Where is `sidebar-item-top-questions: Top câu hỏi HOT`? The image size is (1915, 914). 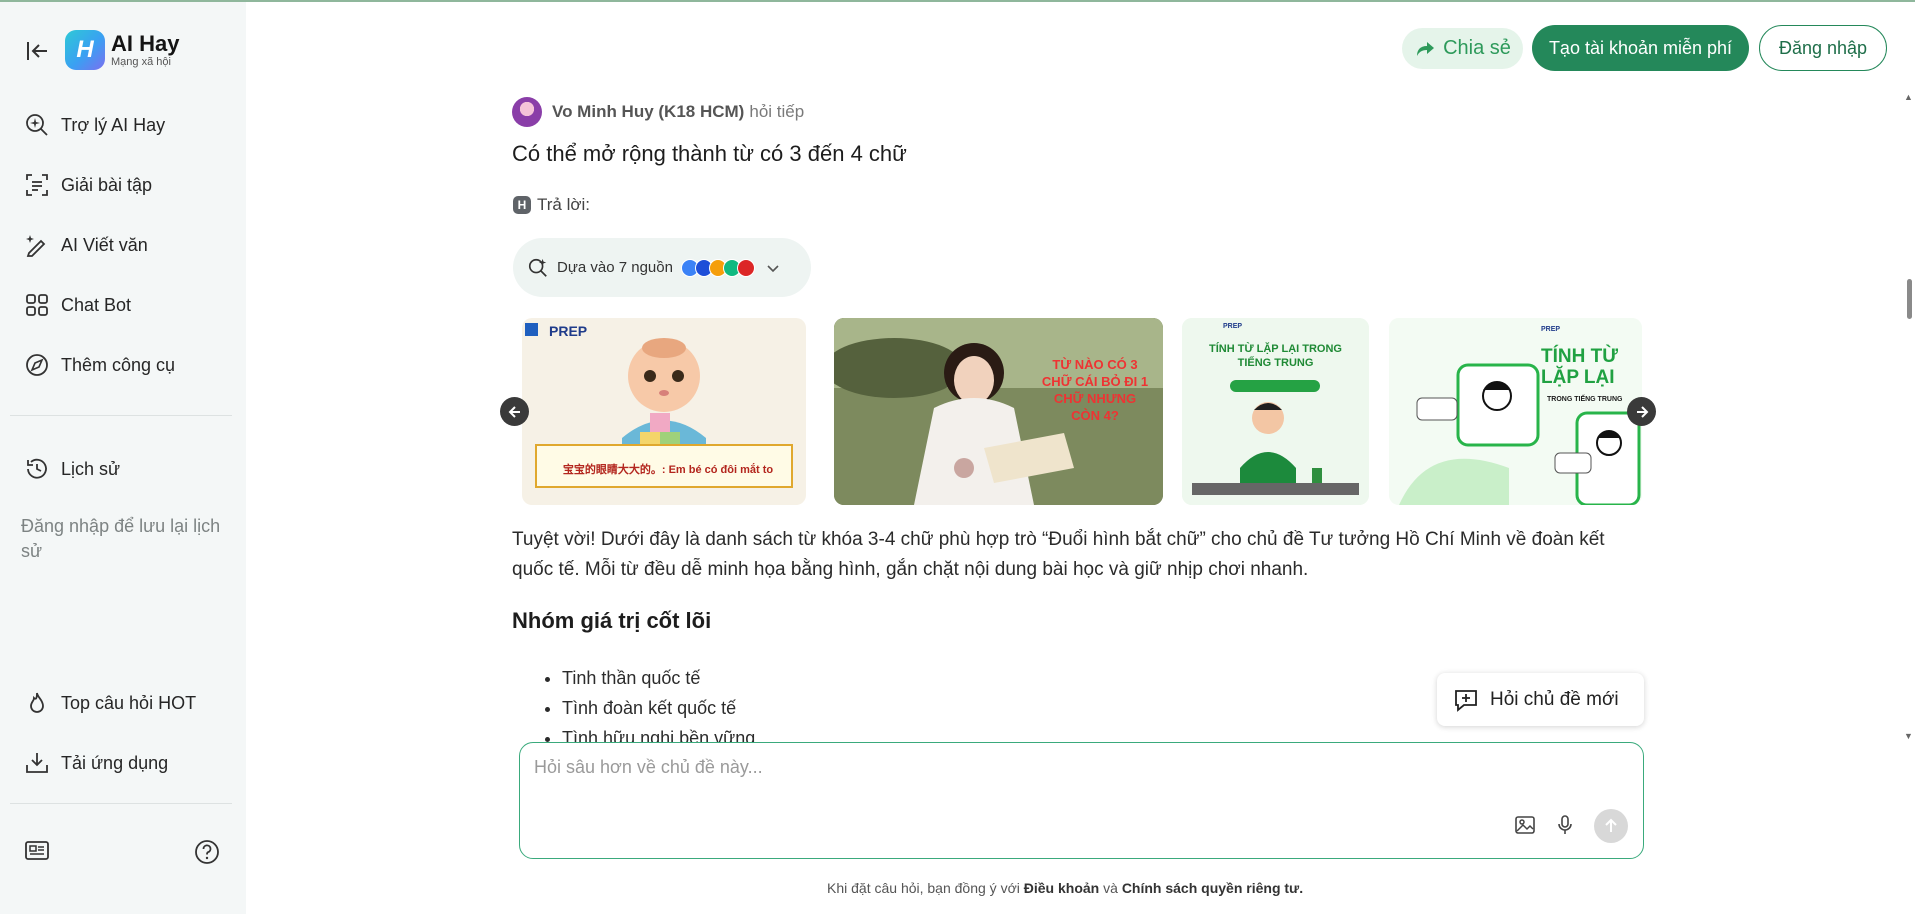
sidebar-item-top-questions: Top câu hỏi HOT is located at coordinates (110, 703).